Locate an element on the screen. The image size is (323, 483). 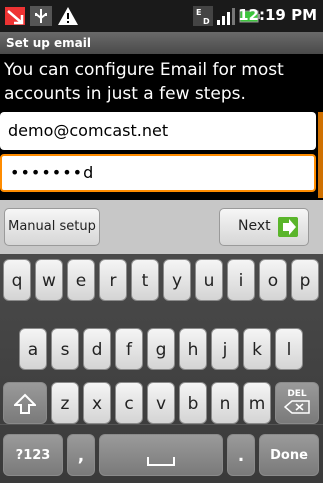
key-t: t is located at coordinates (145, 280).